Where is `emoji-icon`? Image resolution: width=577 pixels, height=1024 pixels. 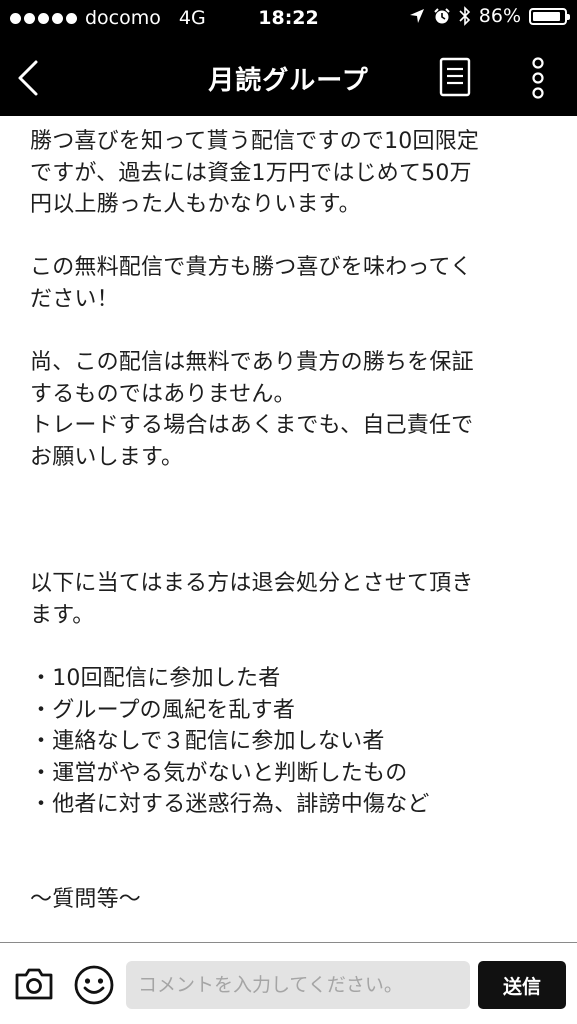 emoji-icon is located at coordinates (94, 985).